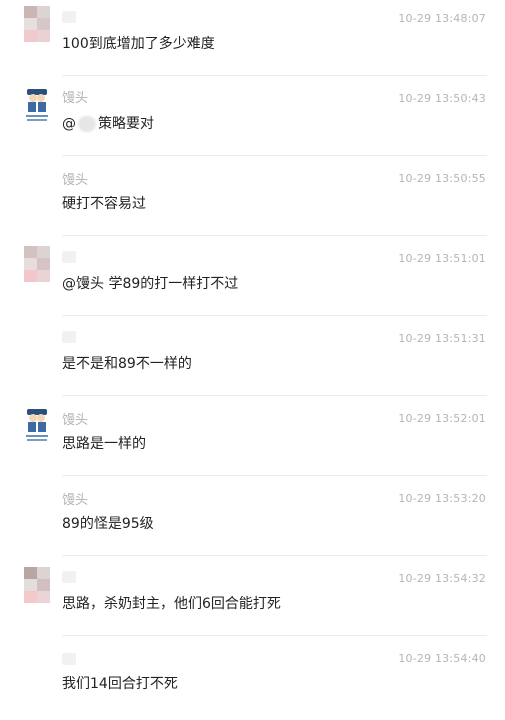  Describe the element at coordinates (252, 680) in the screenshot. I see `chat-message: 10-29 13:54:40 我们14回合打不死` at that location.